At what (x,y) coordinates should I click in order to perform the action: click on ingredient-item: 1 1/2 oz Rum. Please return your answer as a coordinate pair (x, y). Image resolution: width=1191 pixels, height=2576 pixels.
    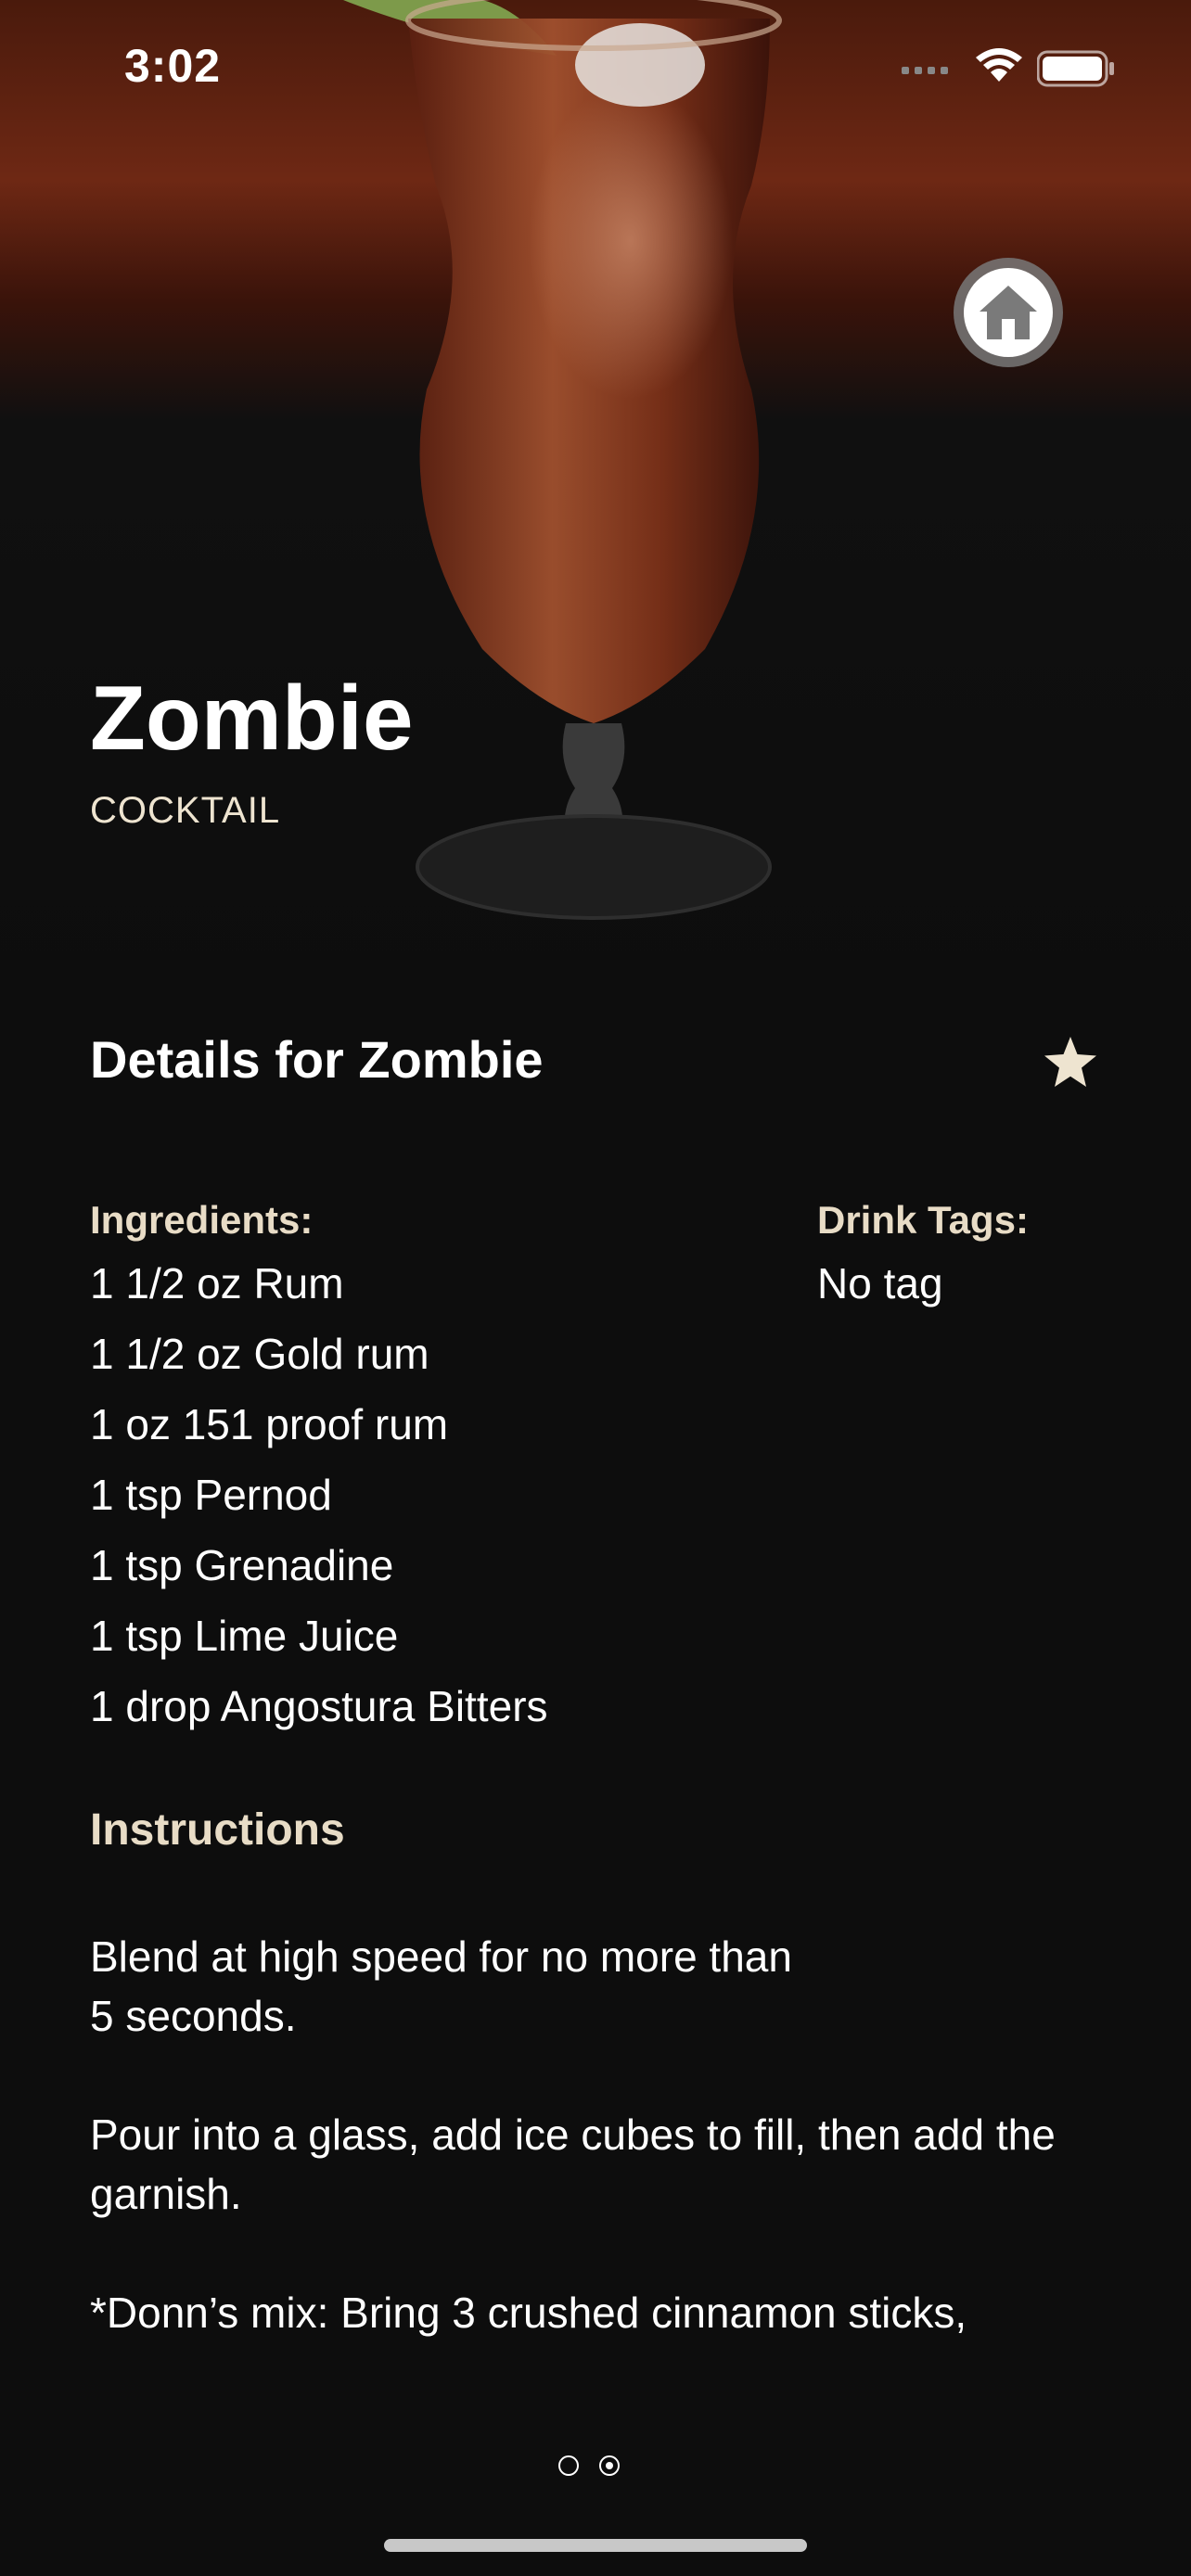
    Looking at the image, I should click on (217, 1283).